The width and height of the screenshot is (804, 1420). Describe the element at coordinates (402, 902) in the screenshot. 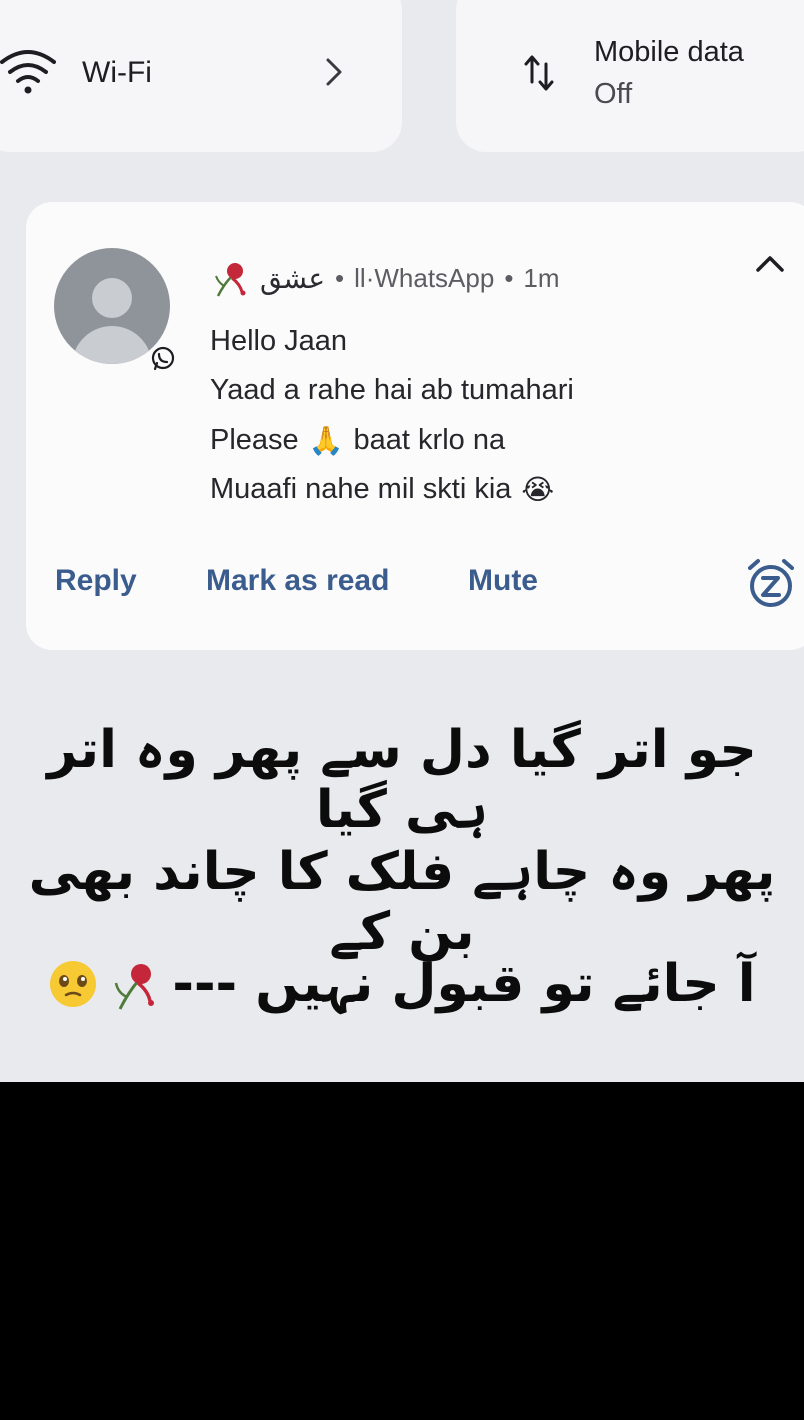

I see `poetry-line: پھر وہ چاہے فلک کا چاند بھی بن کے` at that location.